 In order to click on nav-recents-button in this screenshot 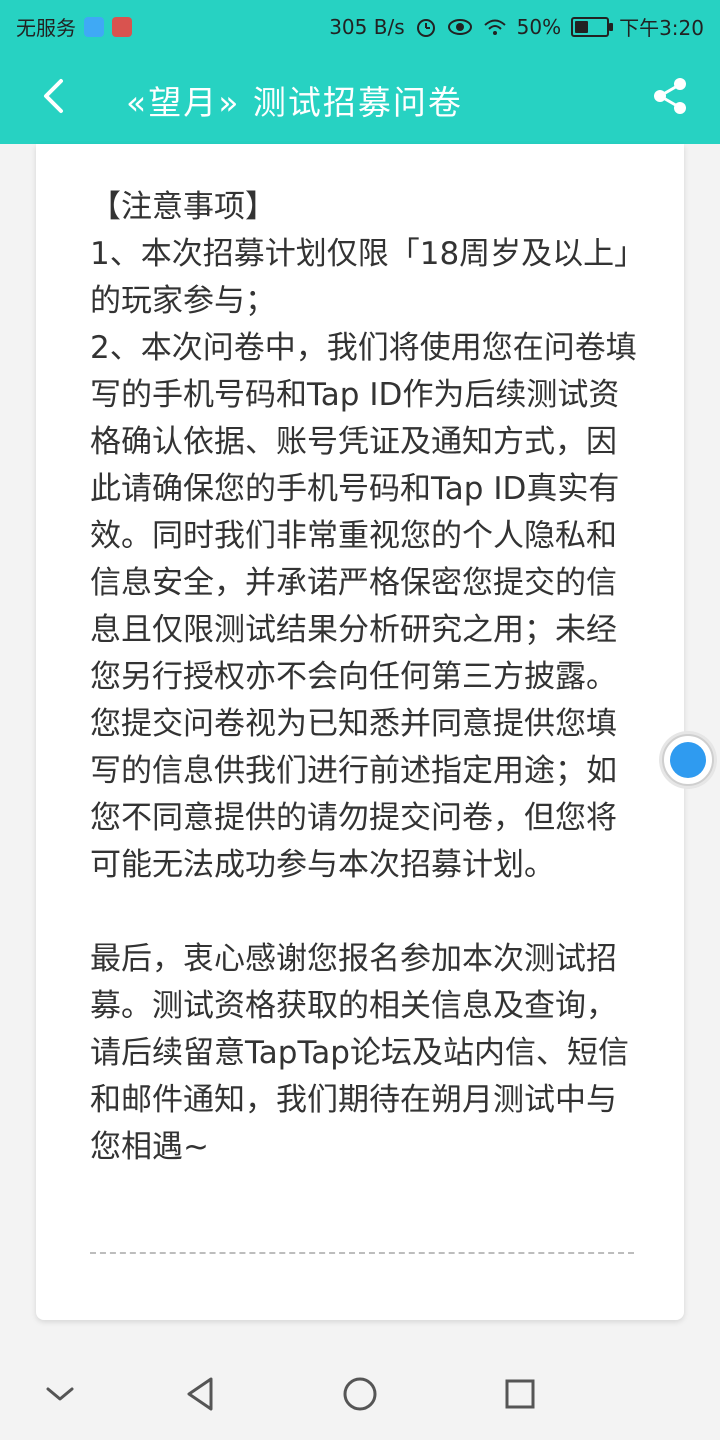, I will do `click(520, 1394)`.